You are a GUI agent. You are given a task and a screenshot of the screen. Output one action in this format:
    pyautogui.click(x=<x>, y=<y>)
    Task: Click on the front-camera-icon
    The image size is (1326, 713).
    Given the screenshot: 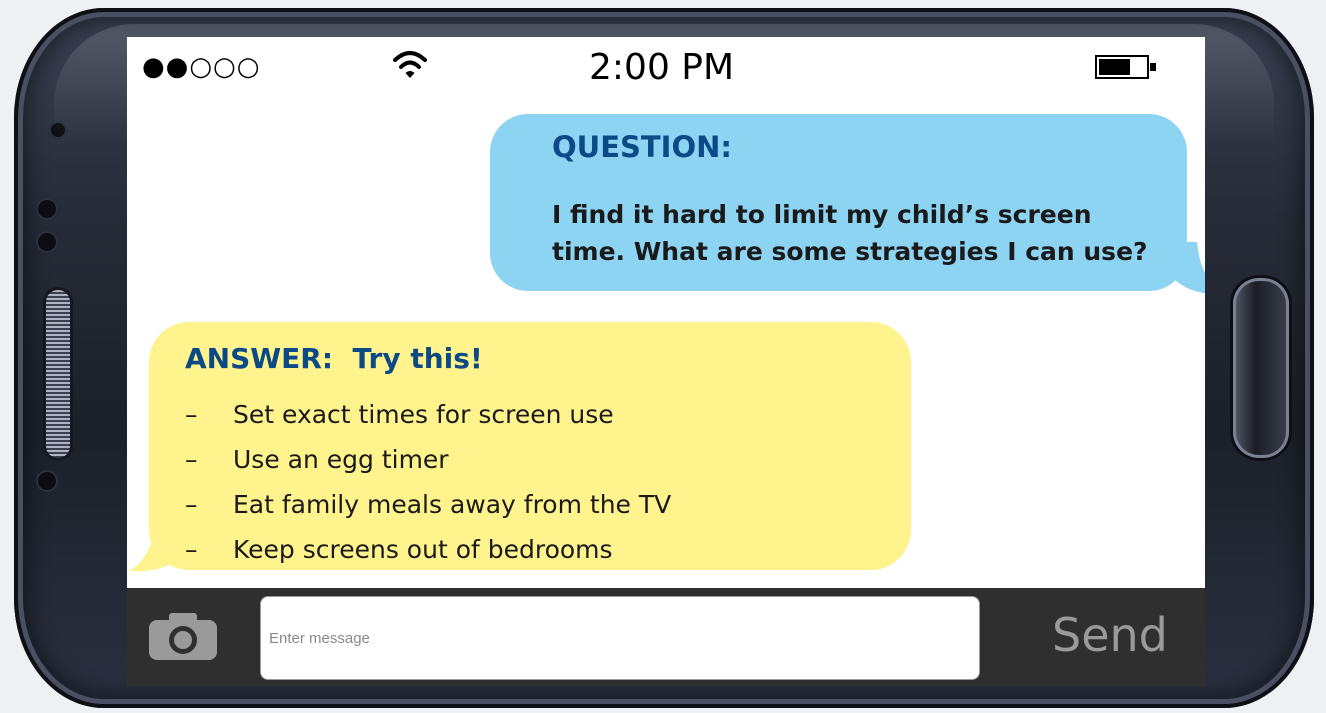 What is the action you would take?
    pyautogui.click(x=58, y=130)
    